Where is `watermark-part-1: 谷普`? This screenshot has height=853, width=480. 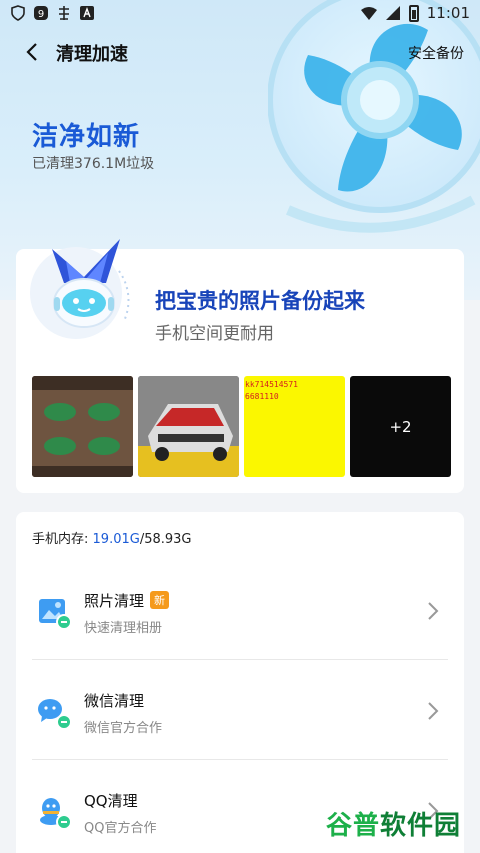 watermark-part-1: 谷普 is located at coordinates (353, 825).